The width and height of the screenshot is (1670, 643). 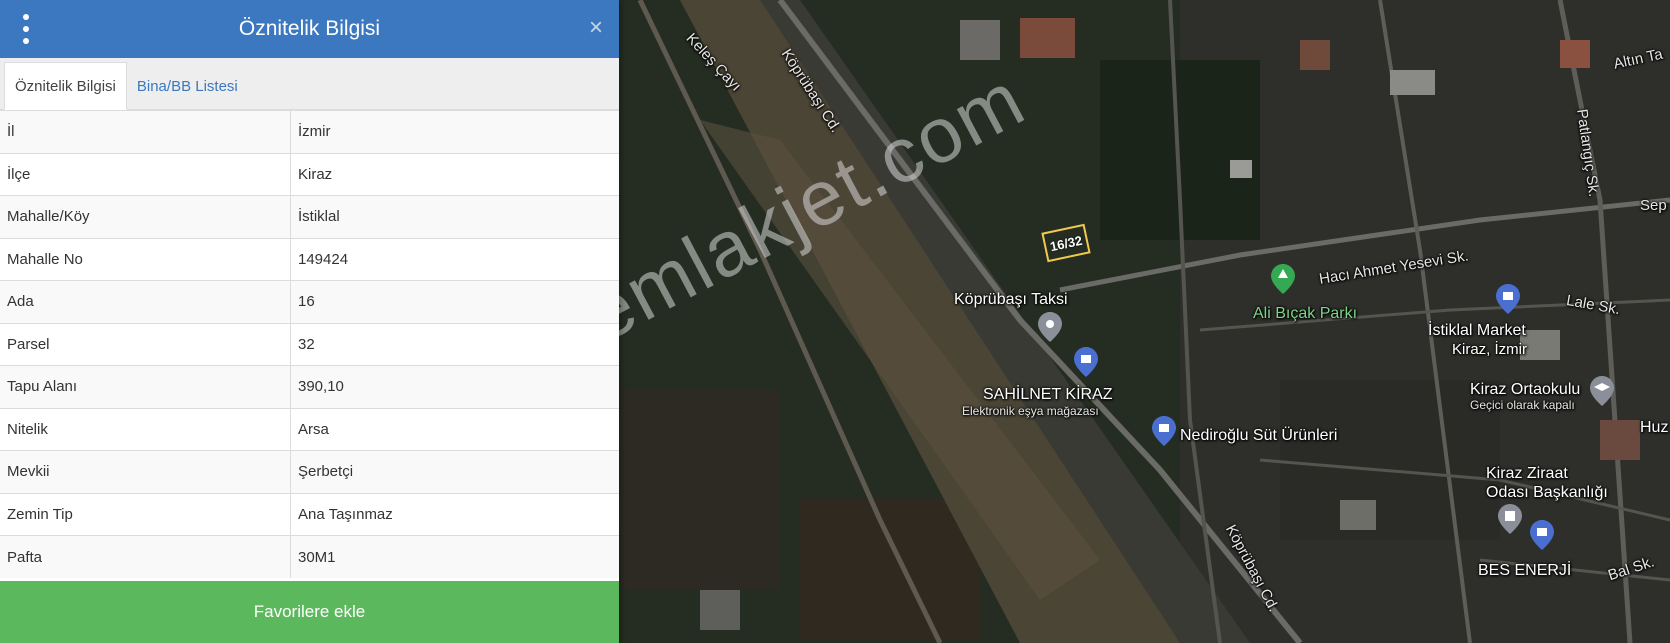 I want to click on row-key: Parsel, so click(x=145, y=344).